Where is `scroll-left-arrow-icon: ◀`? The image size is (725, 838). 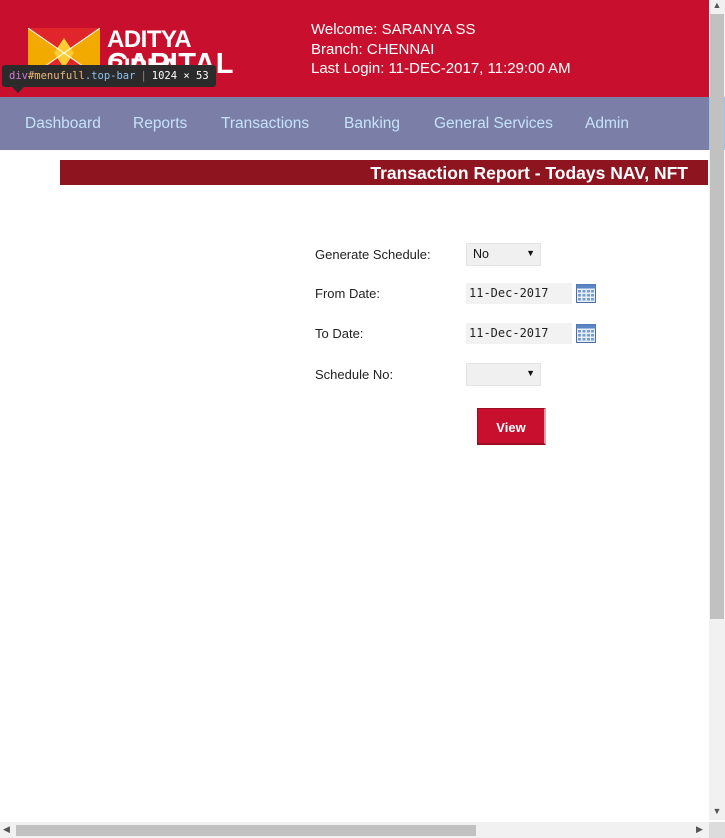 scroll-left-arrow-icon: ◀ is located at coordinates (6, 829).